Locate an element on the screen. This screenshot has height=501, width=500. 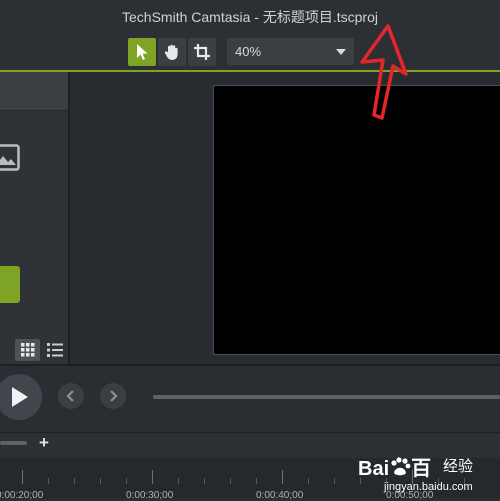
time-label: 0:00:30;00 is located at coordinates (150, 495).